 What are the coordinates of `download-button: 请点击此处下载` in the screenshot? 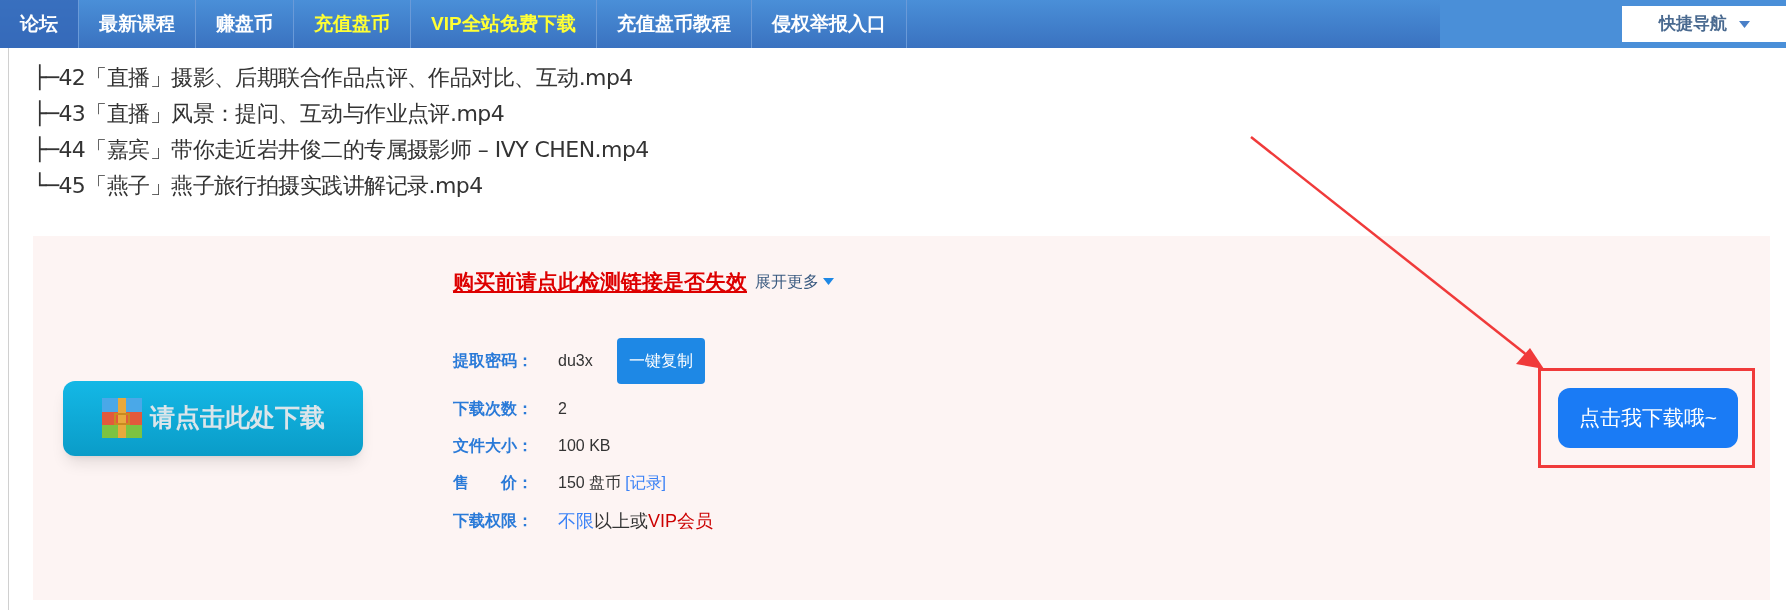 It's located at (213, 418).